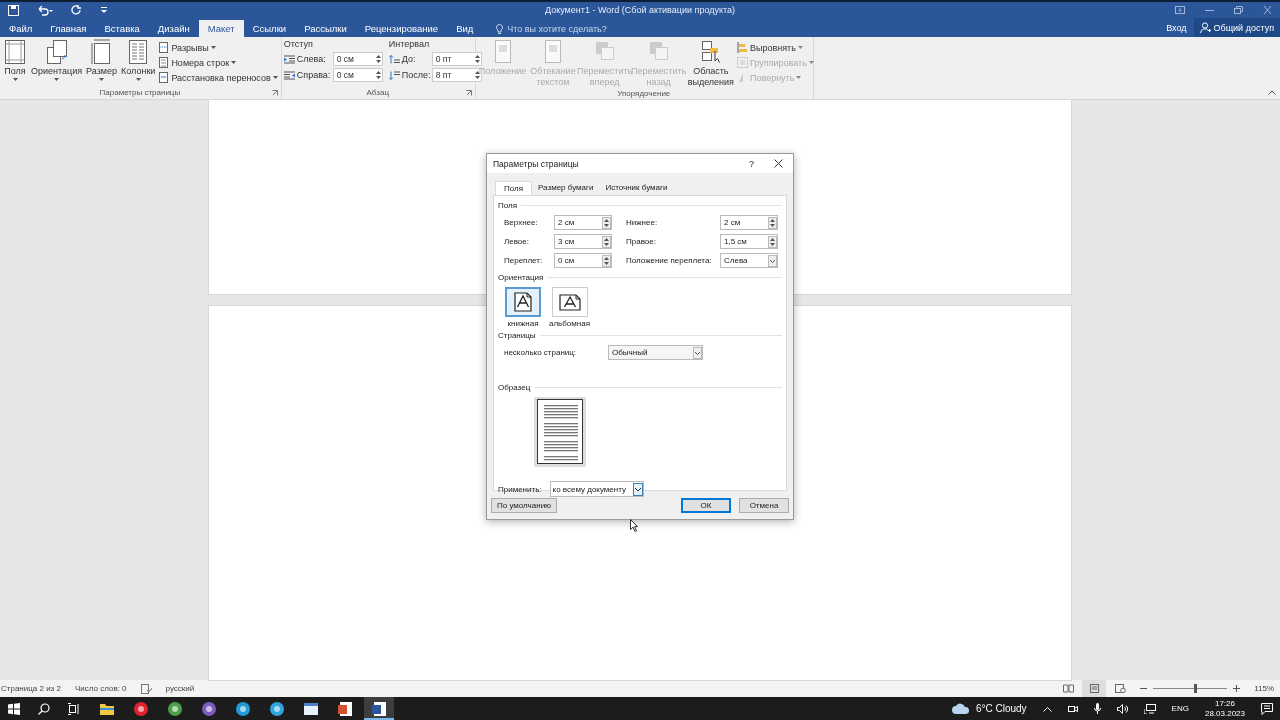 Image resolution: width=1280 pixels, height=720 pixels. What do you see at coordinates (68, 28) in the screenshot?
I see `ribbon-tab: Главная` at bounding box center [68, 28].